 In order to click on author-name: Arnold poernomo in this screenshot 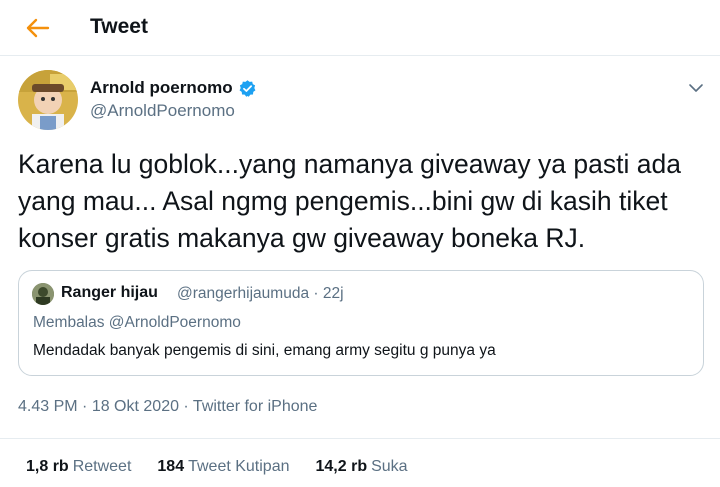, I will do `click(161, 87)`.